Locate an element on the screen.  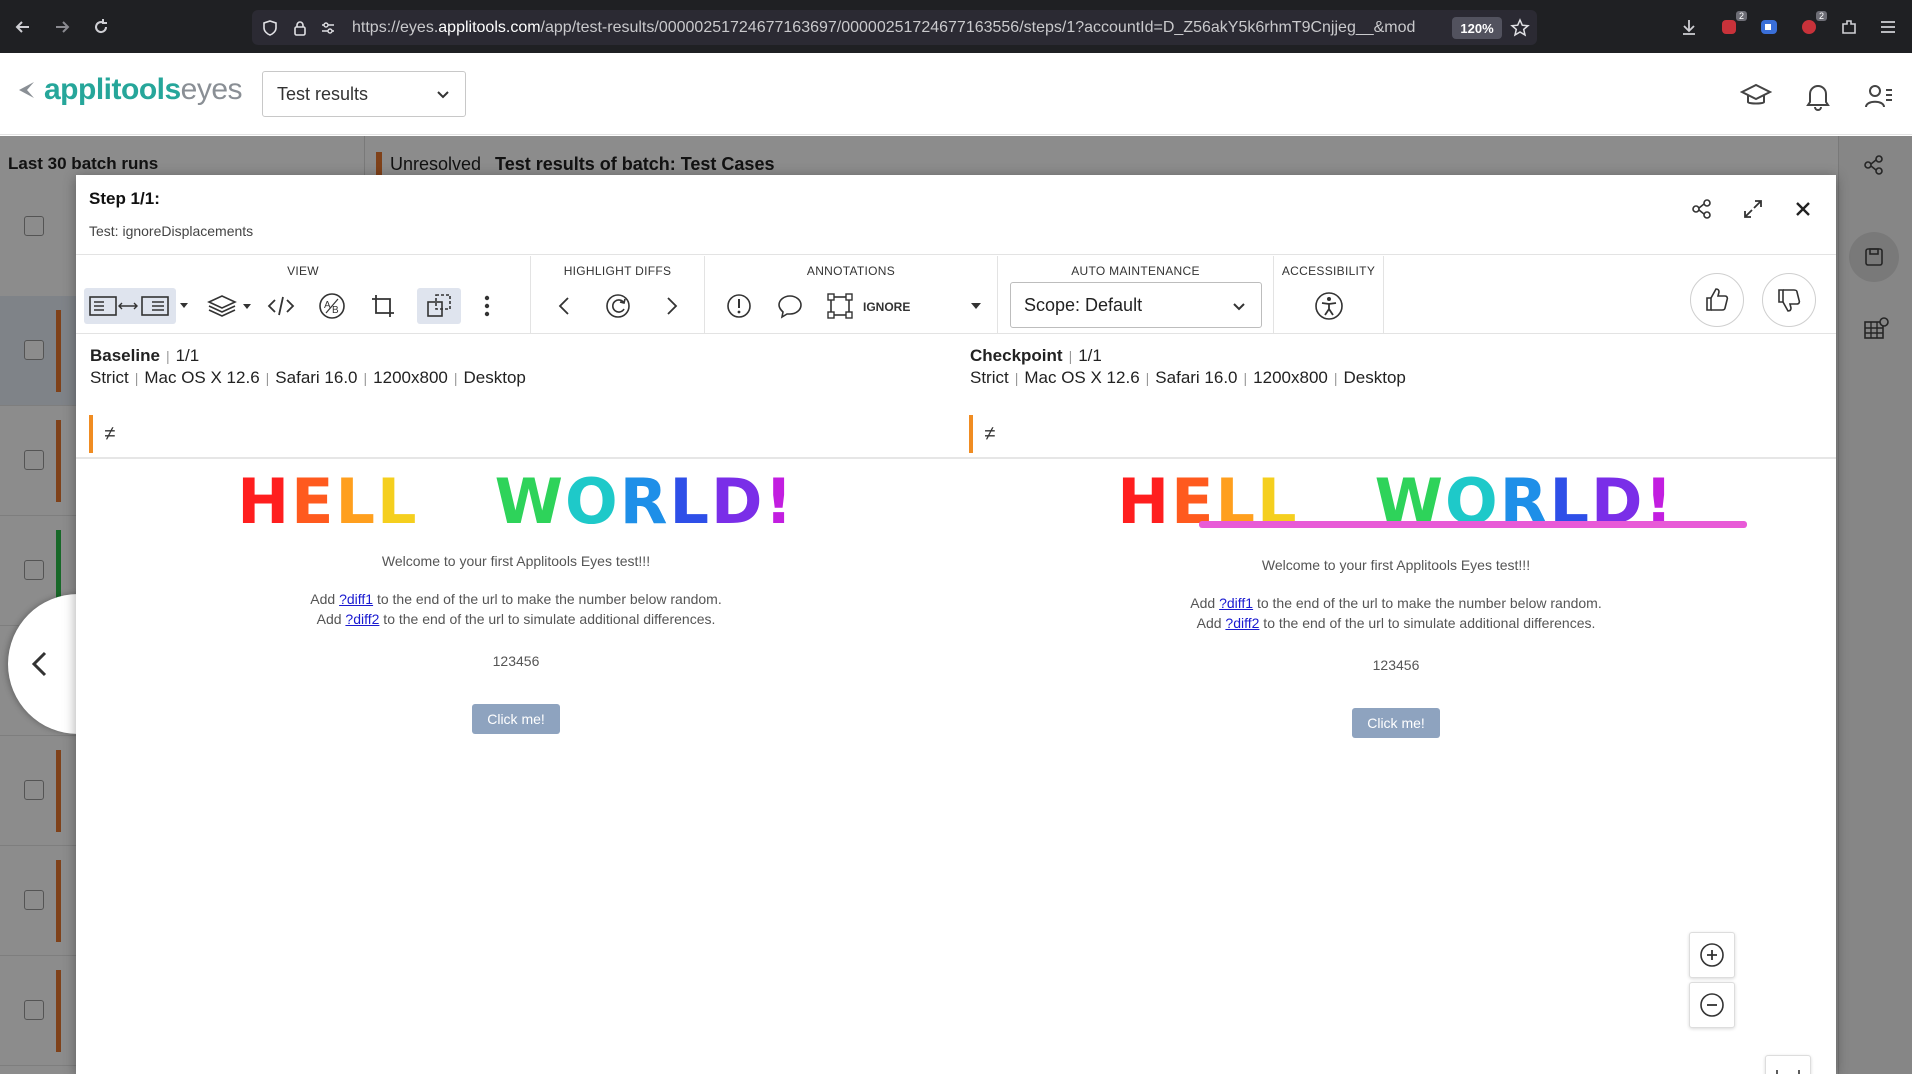
lock-icon is located at coordinates (300, 28).